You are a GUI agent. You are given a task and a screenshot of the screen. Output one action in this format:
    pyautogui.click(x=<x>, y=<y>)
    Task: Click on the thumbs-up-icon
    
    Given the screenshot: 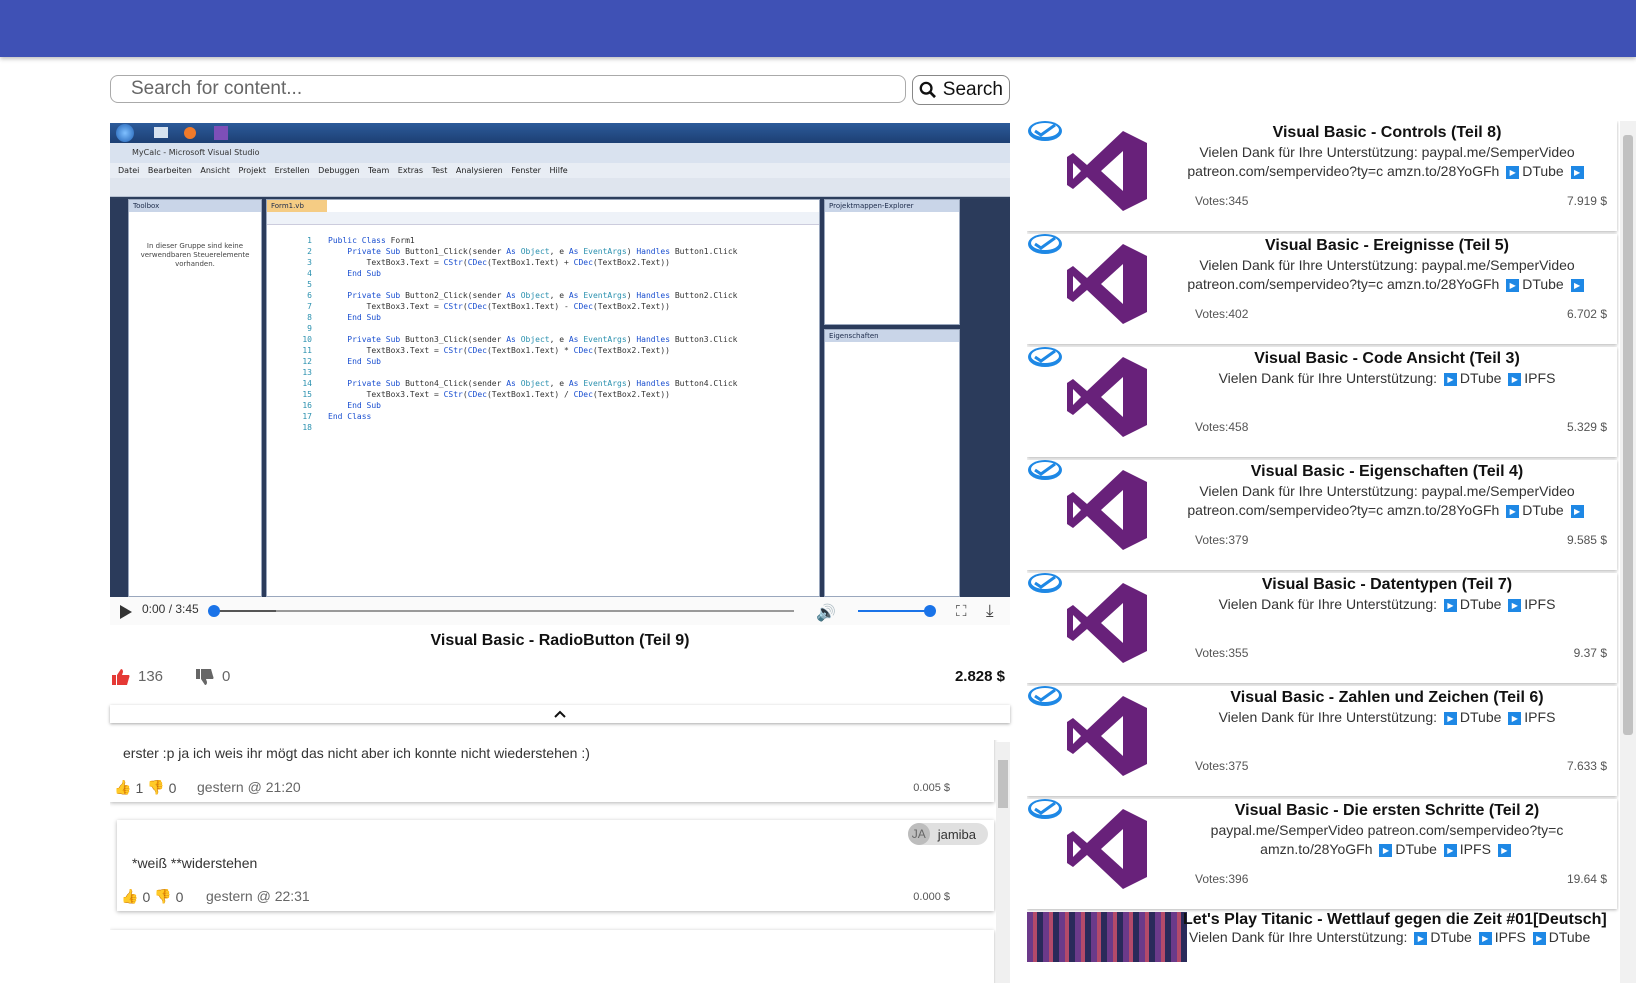 What is the action you would take?
    pyautogui.click(x=121, y=676)
    